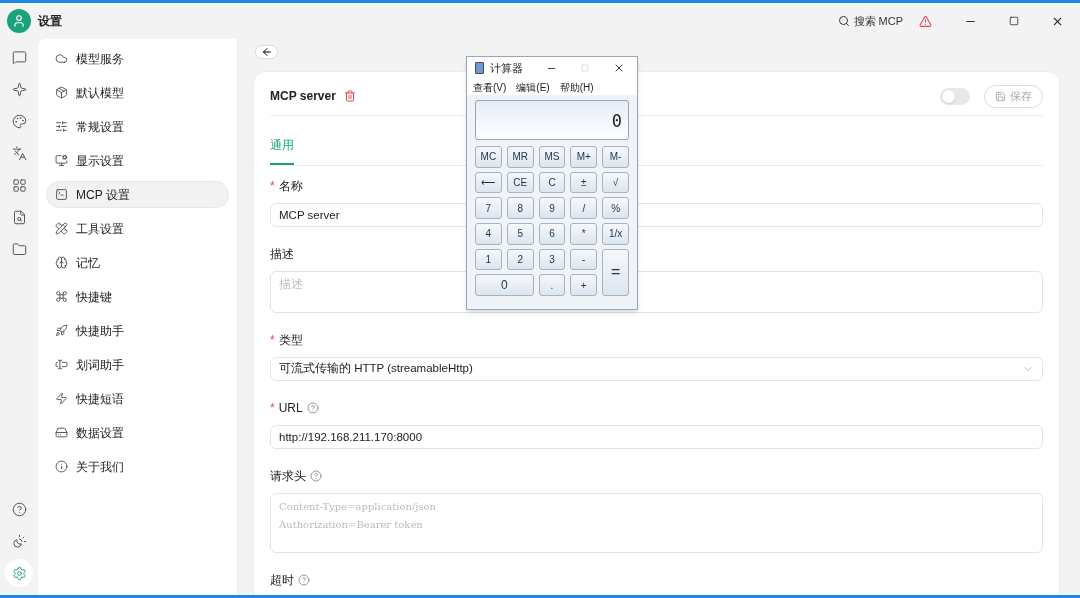  I want to click on sliders-icon, so click(61, 126).